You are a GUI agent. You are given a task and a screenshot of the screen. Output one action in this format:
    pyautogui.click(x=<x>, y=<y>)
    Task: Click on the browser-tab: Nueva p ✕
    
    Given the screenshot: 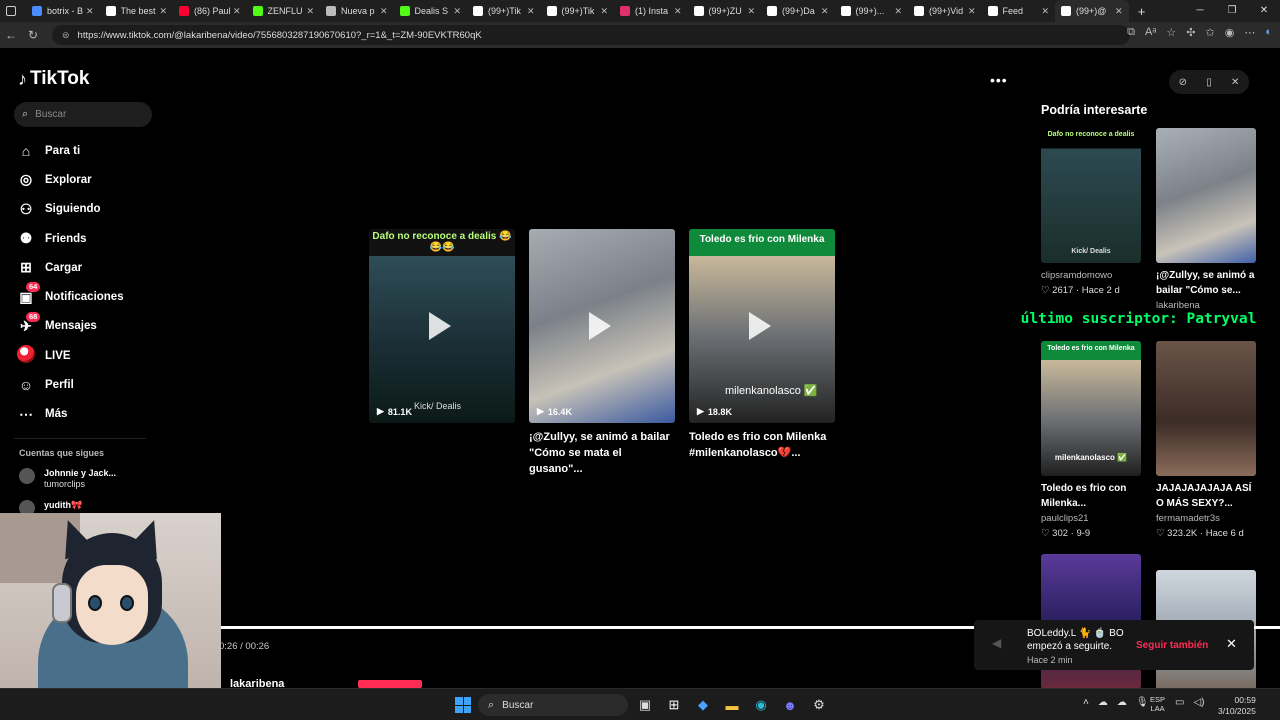 What is the action you would take?
    pyautogui.click(x=357, y=11)
    